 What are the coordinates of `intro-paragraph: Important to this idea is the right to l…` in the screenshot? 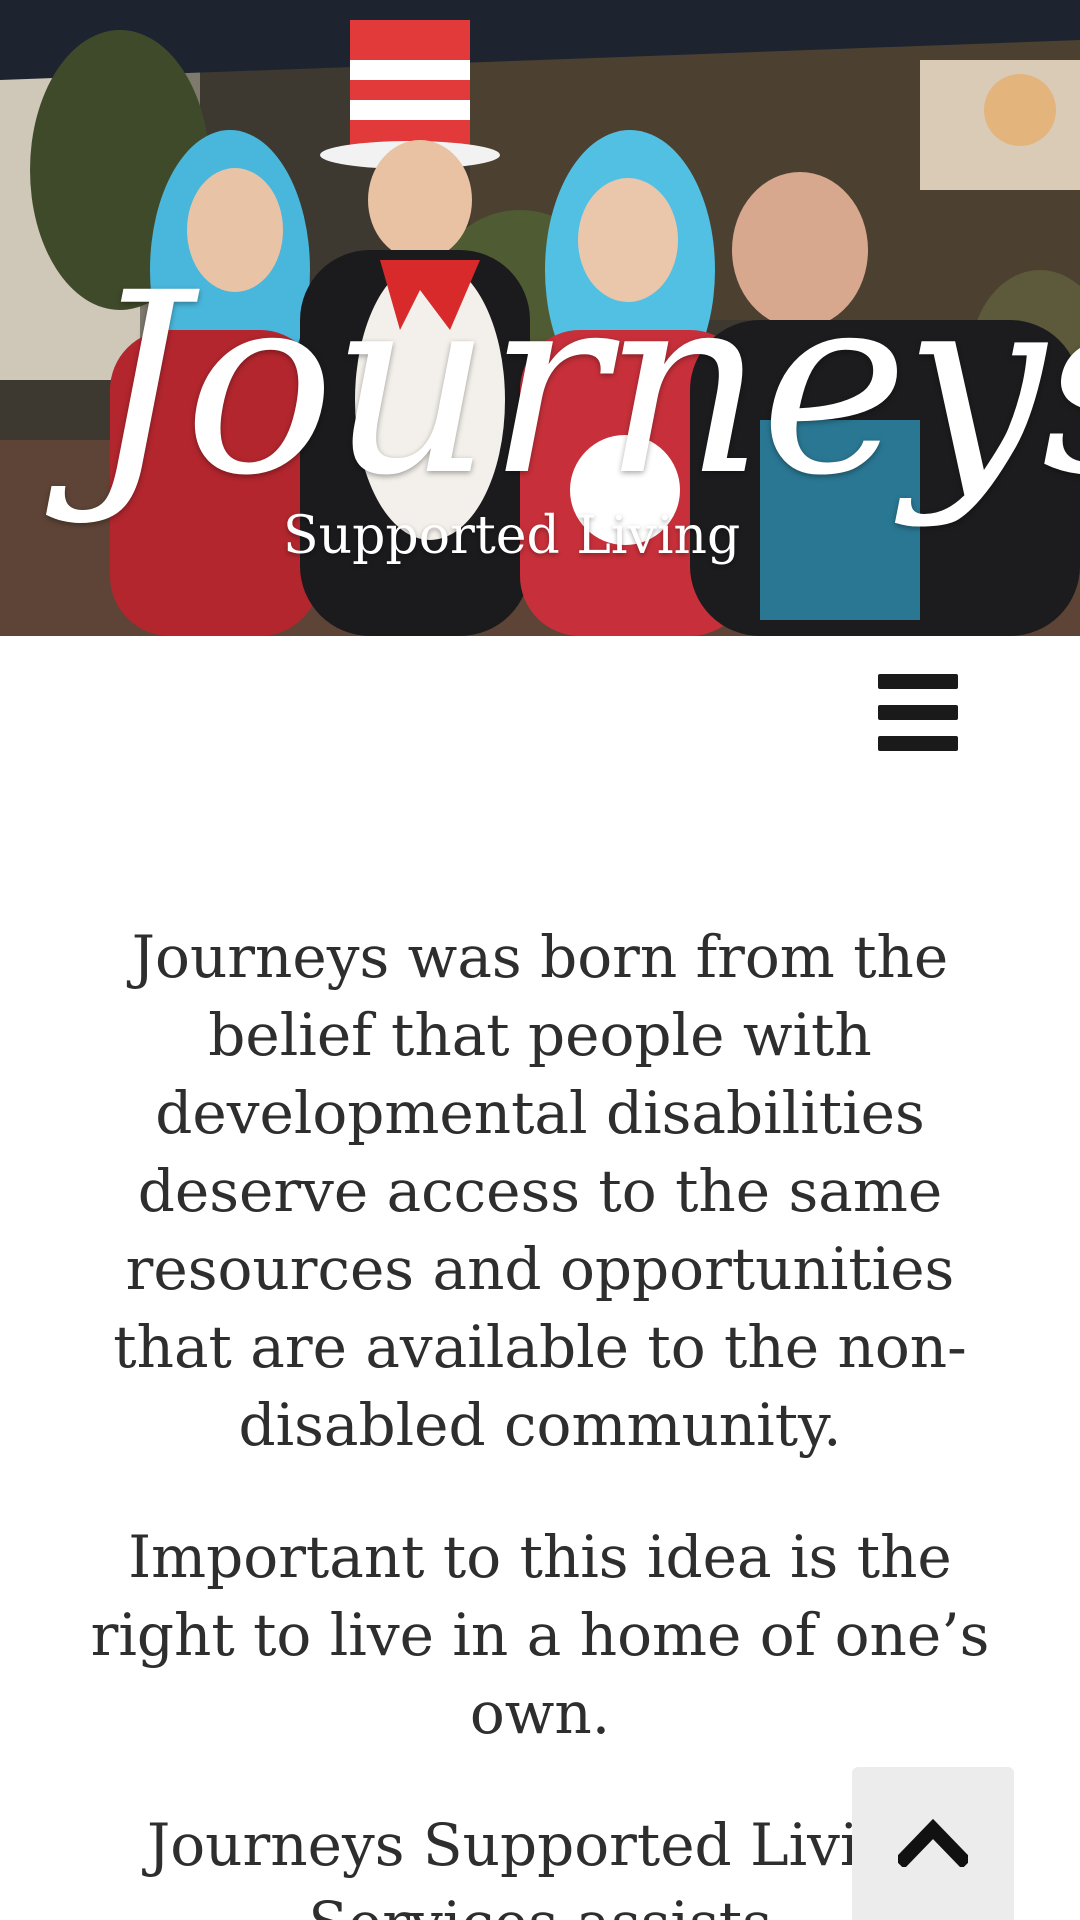 It's located at (540, 1635).